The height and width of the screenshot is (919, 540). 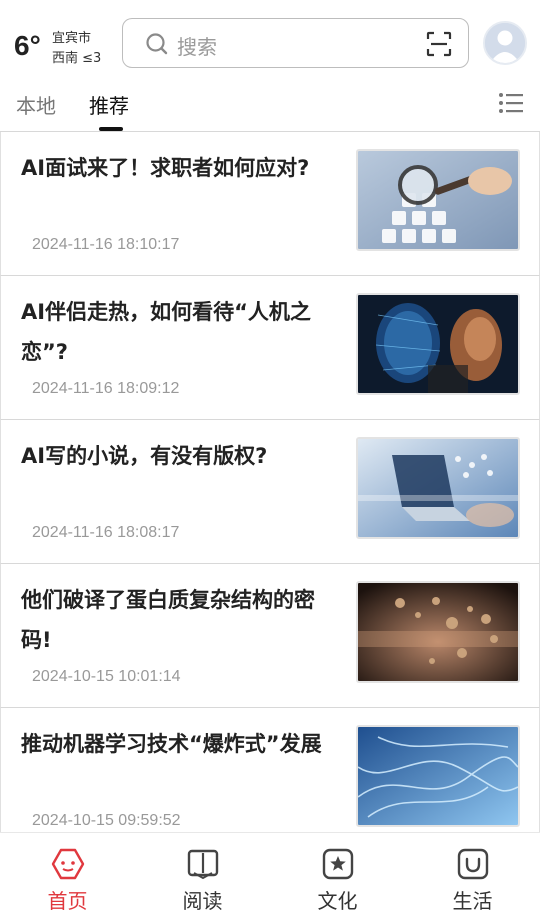 What do you see at coordinates (67, 901) in the screenshot?
I see `nav-home-label: 首页` at bounding box center [67, 901].